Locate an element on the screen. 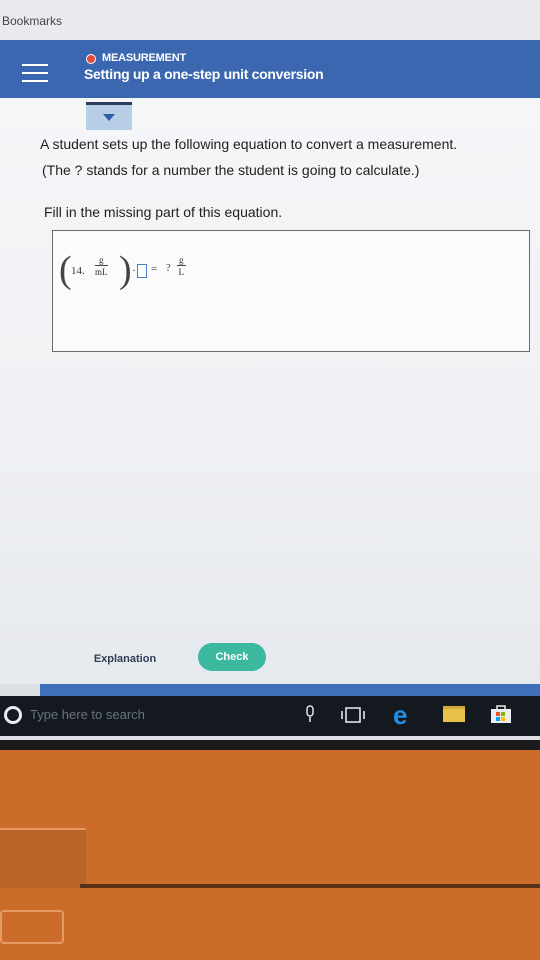  store-icon is located at coordinates (501, 714).